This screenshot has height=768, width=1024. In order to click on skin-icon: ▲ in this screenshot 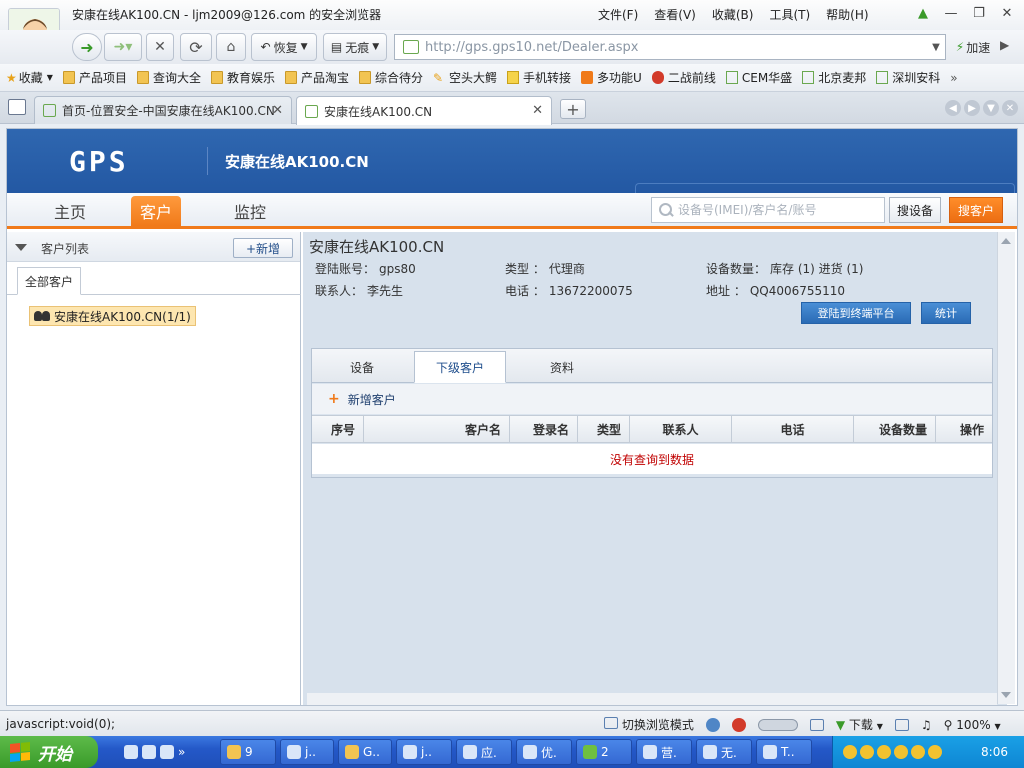, I will do `click(923, 13)`.